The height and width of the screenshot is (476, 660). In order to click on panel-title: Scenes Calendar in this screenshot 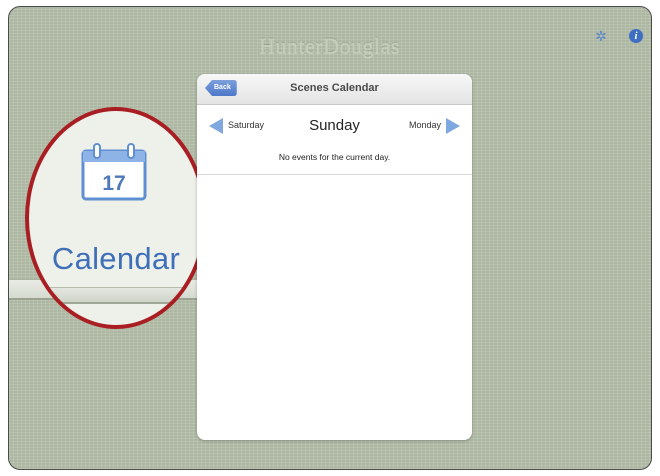, I will do `click(334, 88)`.